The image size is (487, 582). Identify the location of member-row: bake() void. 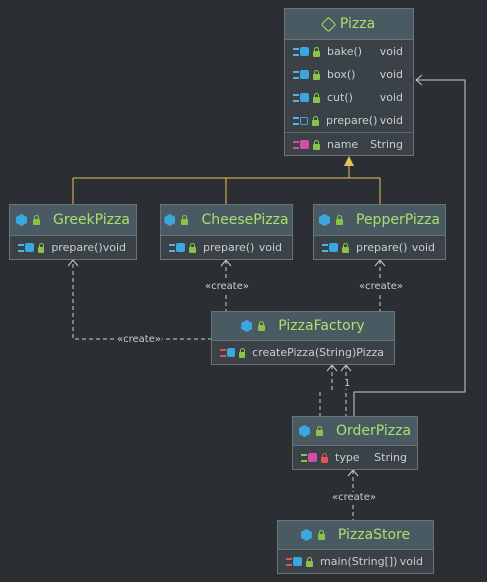
(349, 51).